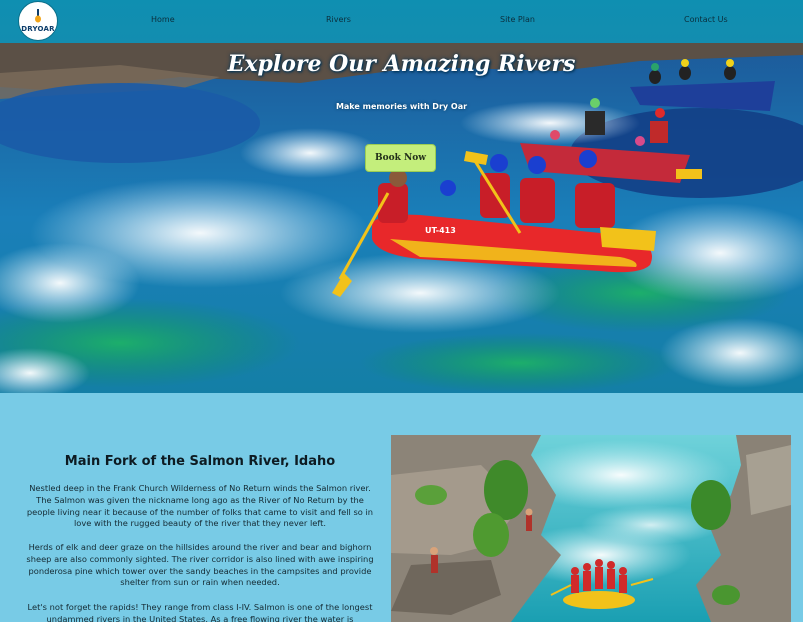 The height and width of the screenshot is (622, 803). I want to click on nav-home-link: Home, so click(163, 19).